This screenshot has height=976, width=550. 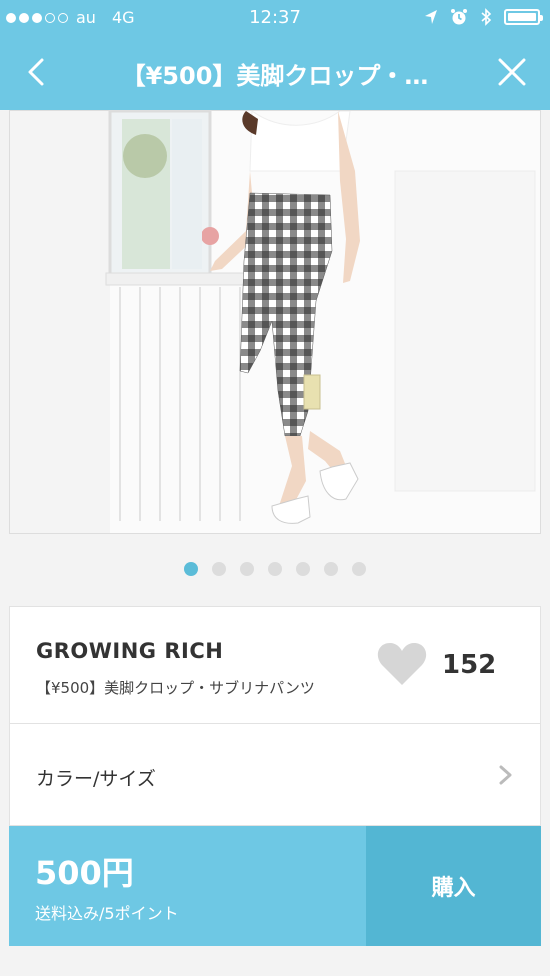 What do you see at coordinates (175, 688) in the screenshot?
I see `product-name: 【¥500】美脚クロップ・サブリナパンツ` at bounding box center [175, 688].